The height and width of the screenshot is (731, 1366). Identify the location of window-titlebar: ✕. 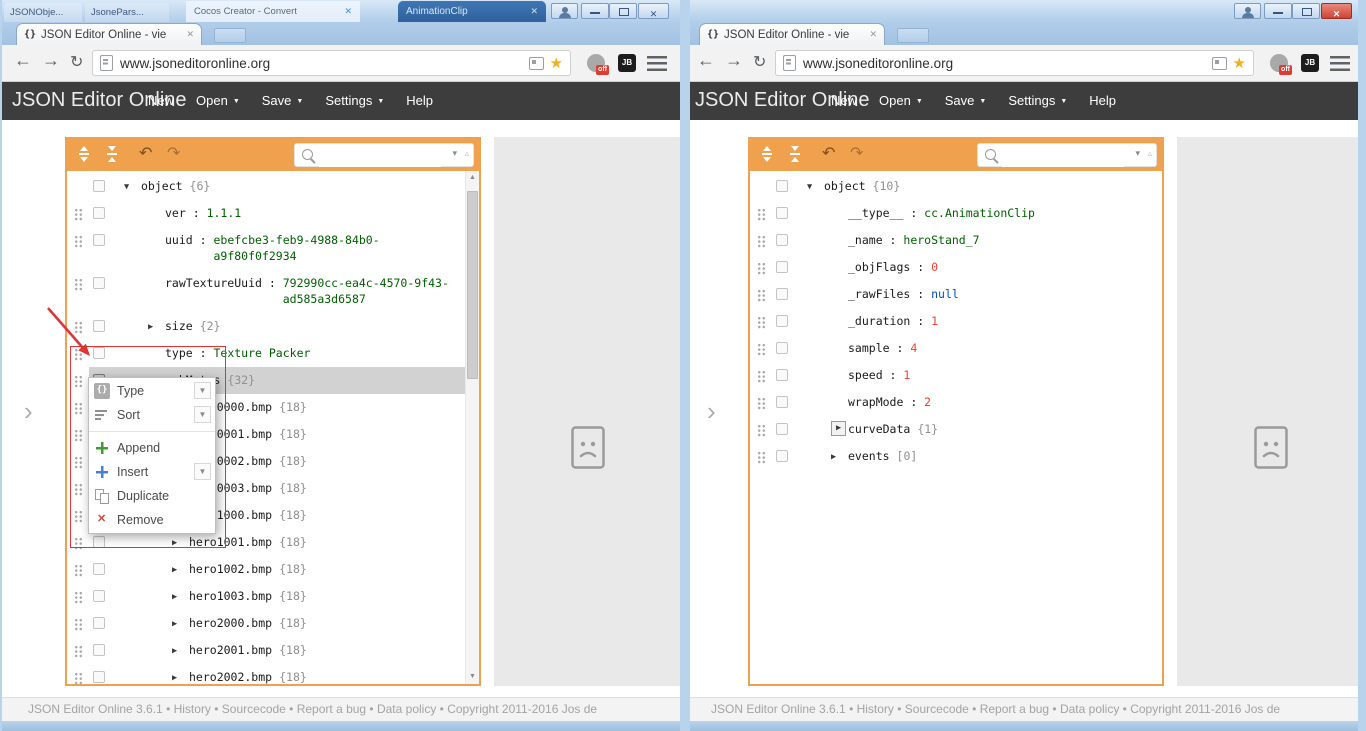
(1024, 11).